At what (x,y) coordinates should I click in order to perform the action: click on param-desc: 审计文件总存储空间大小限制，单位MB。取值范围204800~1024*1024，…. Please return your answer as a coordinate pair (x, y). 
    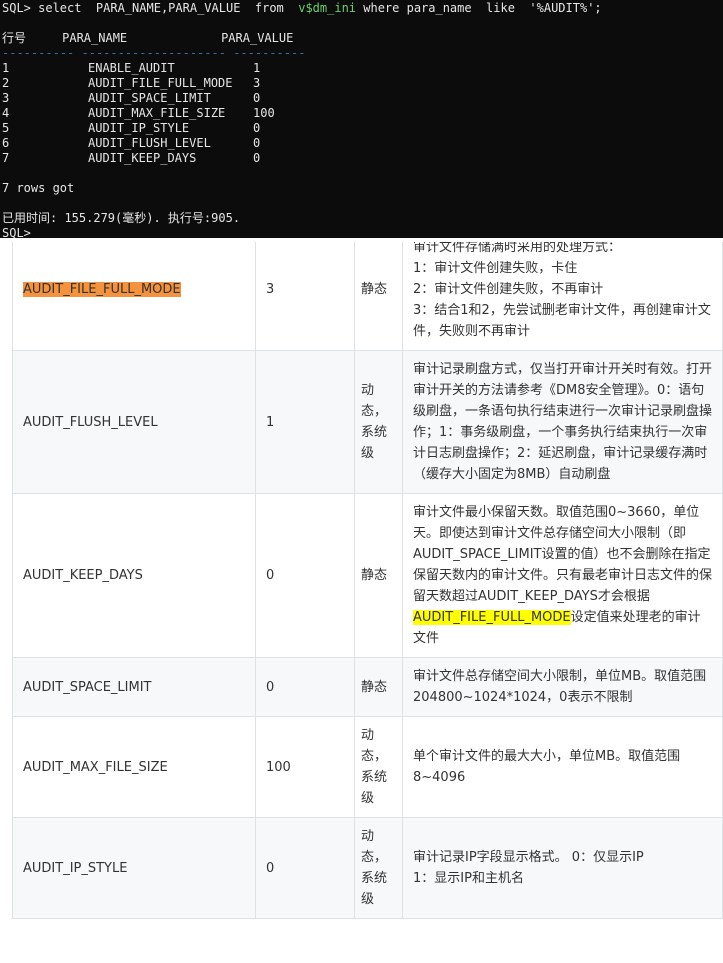
    Looking at the image, I should click on (562, 687).